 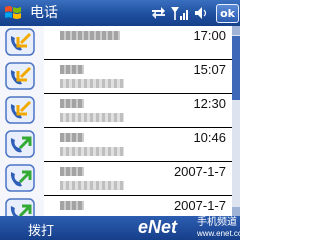 I want to click on call-log-row: 17:00, so click(x=116, y=43).